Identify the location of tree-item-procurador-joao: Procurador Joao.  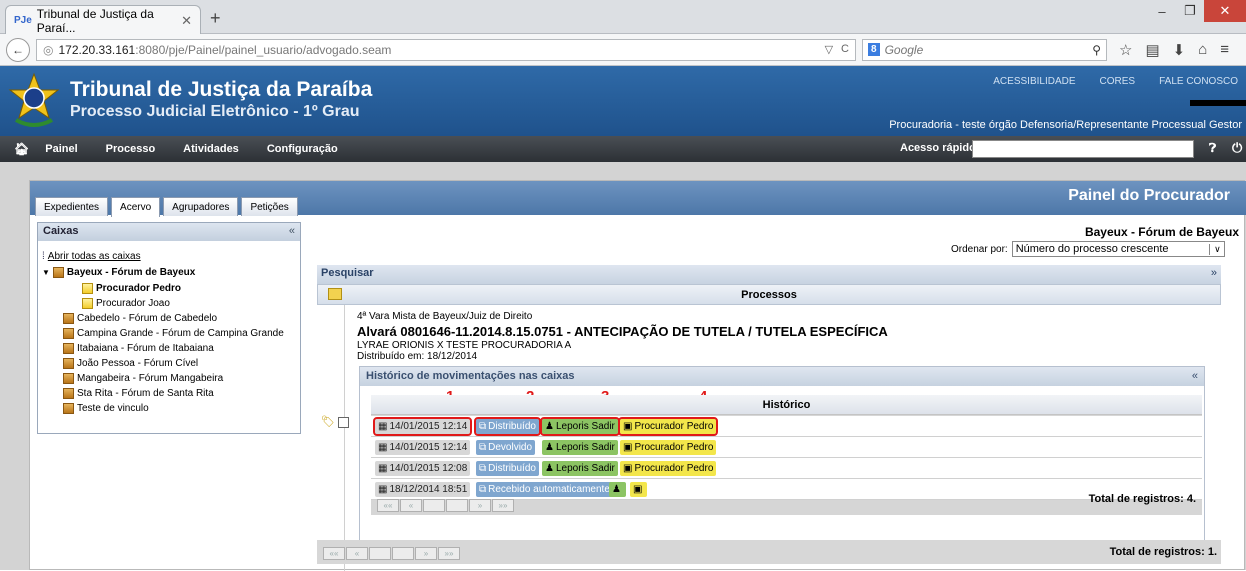
(126, 303).